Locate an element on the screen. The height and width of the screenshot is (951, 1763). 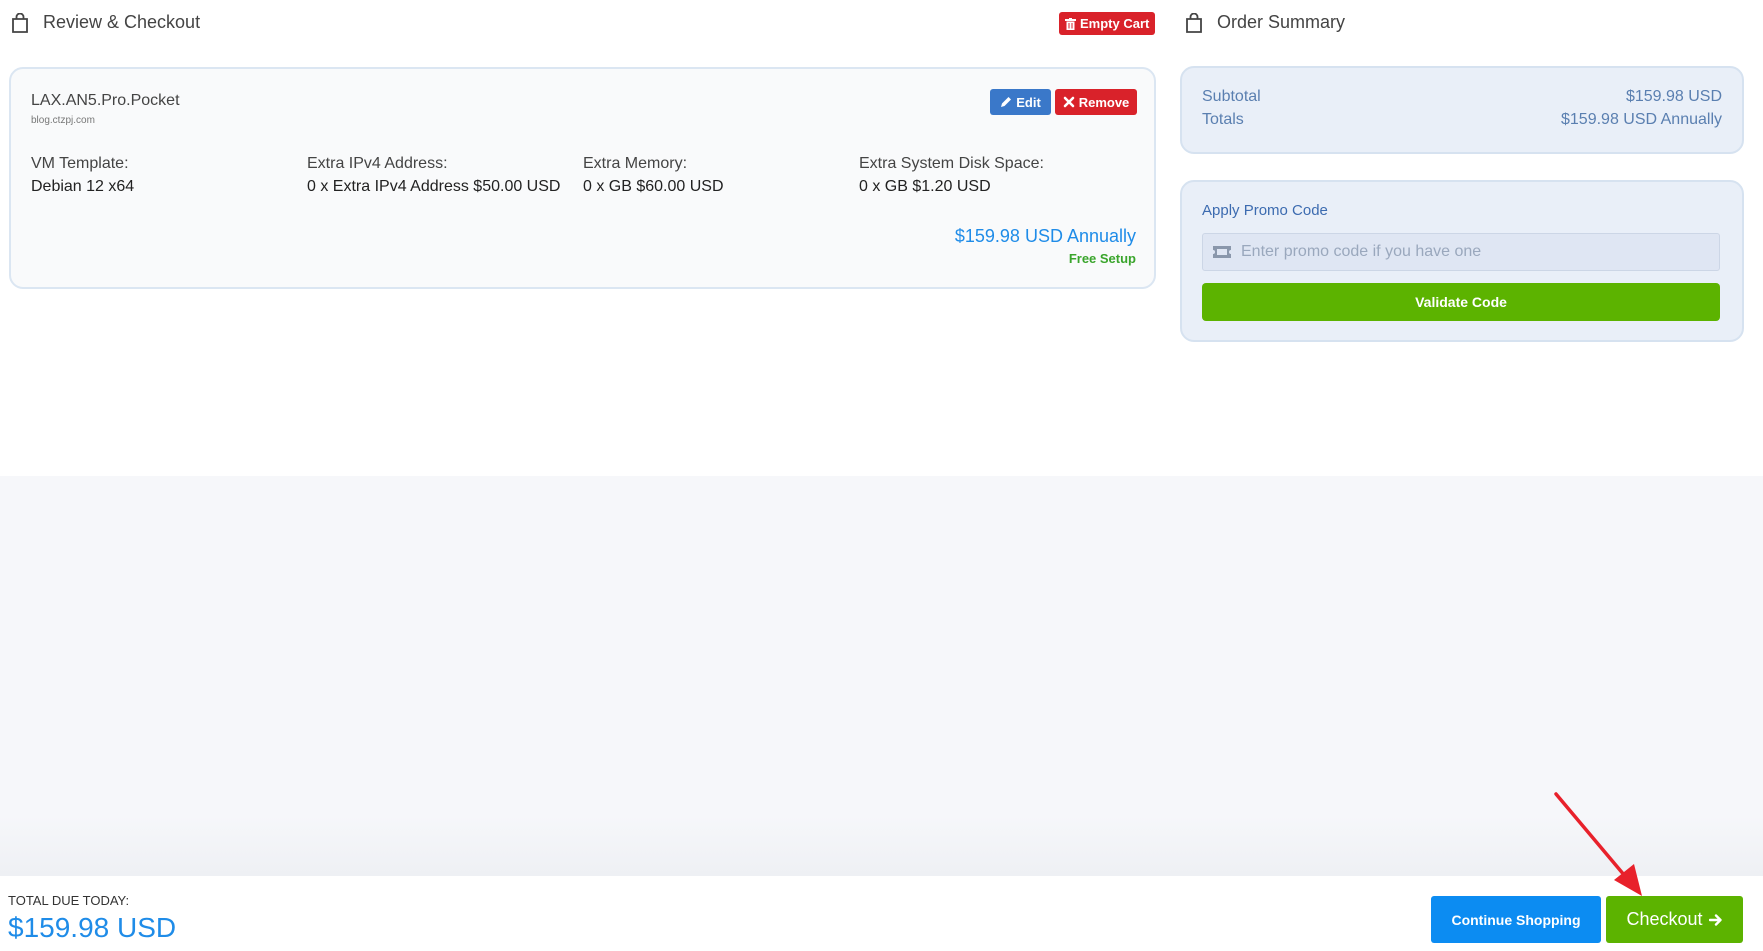
validate-code-button: Validate Code is located at coordinates (1461, 302).